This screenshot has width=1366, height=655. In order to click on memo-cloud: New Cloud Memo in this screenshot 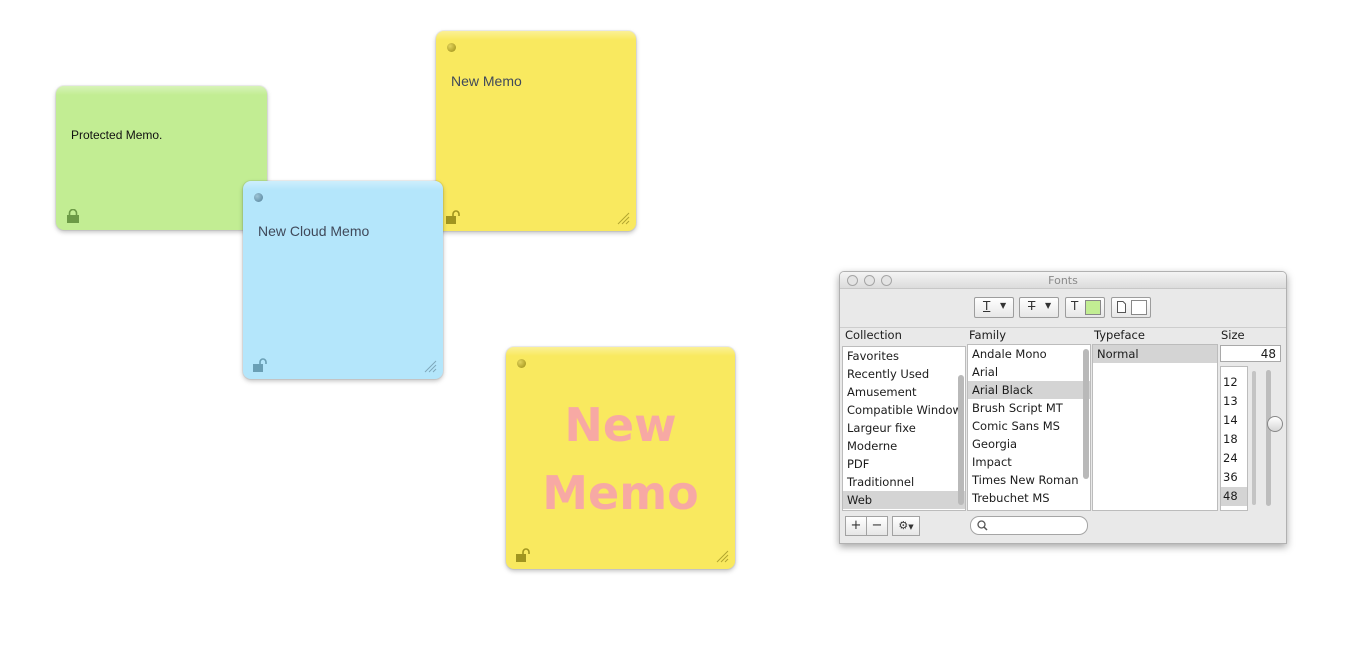, I will do `click(343, 280)`.